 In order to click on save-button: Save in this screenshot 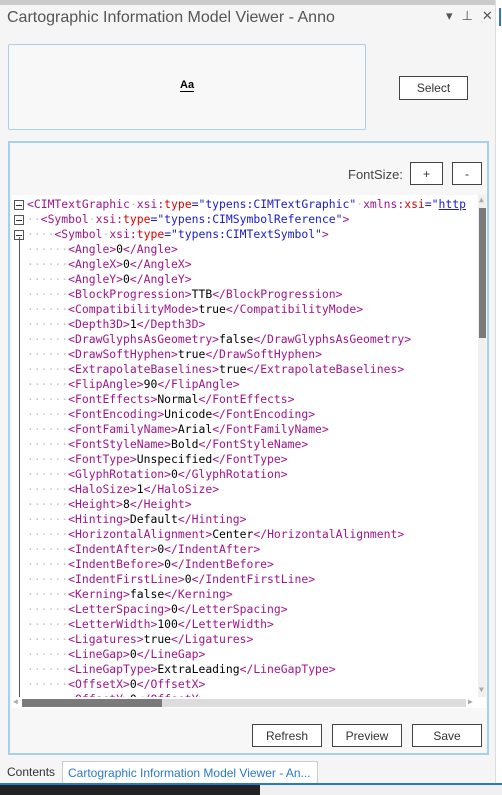, I will do `click(447, 735)`.